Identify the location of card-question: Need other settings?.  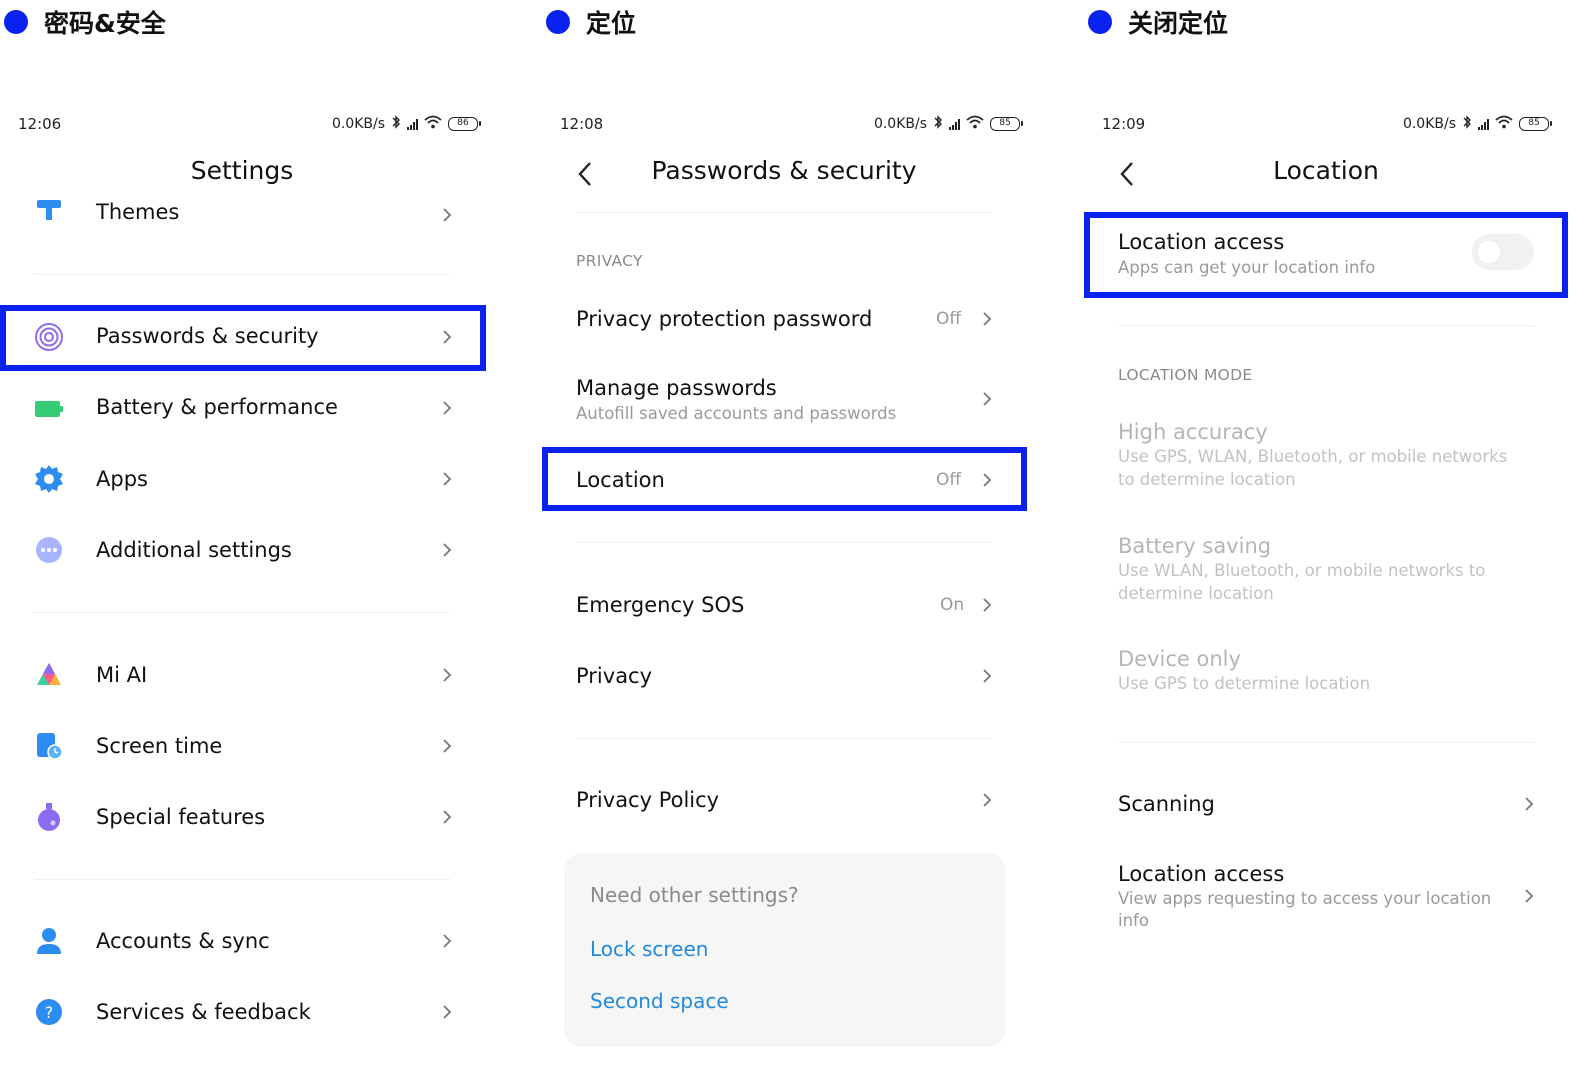
(694, 895).